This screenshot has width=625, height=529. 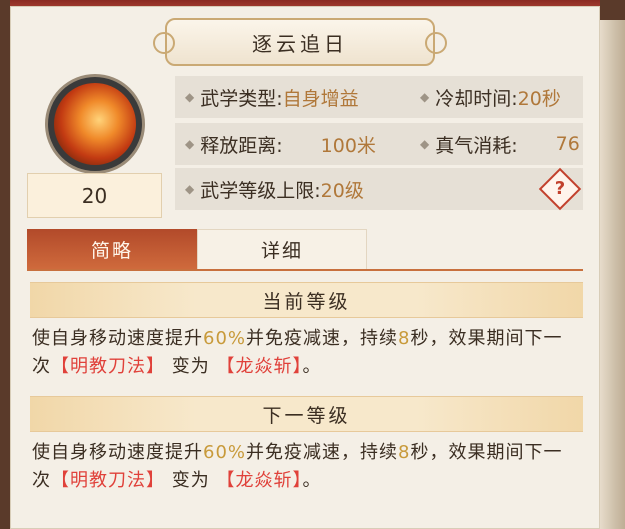 I want to click on energy-value: 76, so click(x=567, y=144).